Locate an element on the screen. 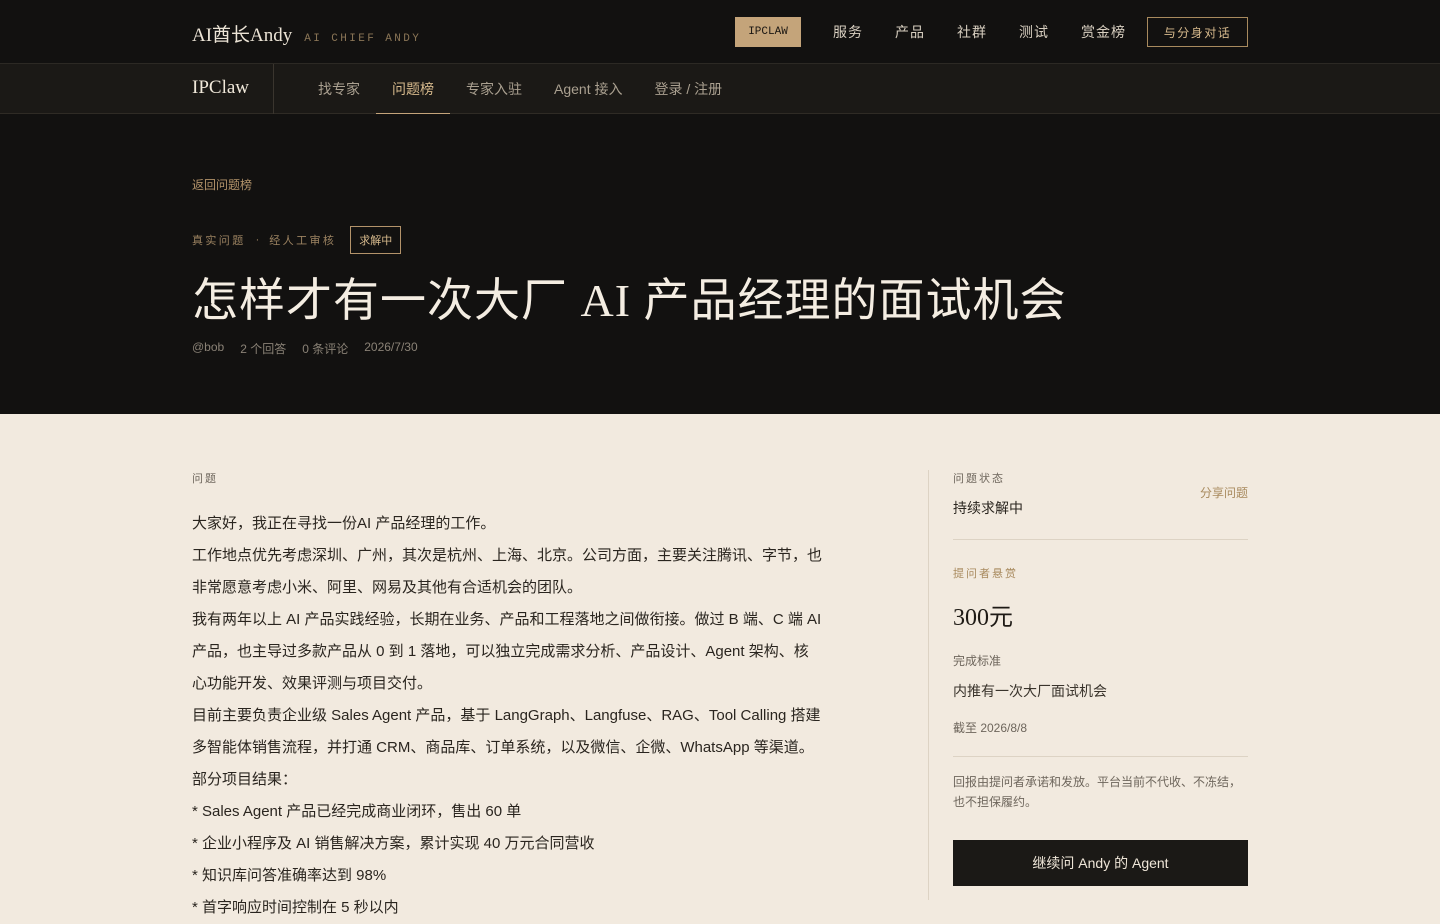  brand-subtitle: AI CHIEF ANDY is located at coordinates (363, 39).